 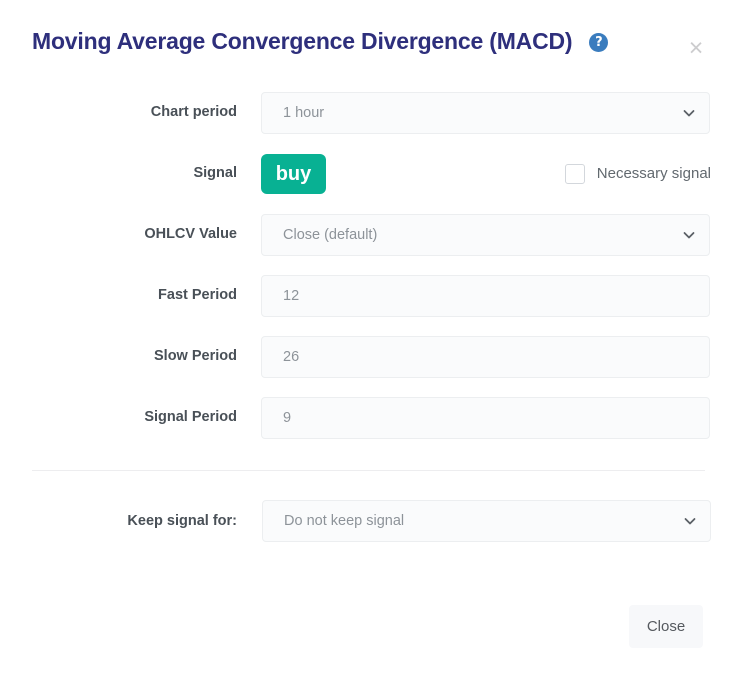 I want to click on field-wrap-keep-signal: Do not keep signal, so click(x=486, y=521).